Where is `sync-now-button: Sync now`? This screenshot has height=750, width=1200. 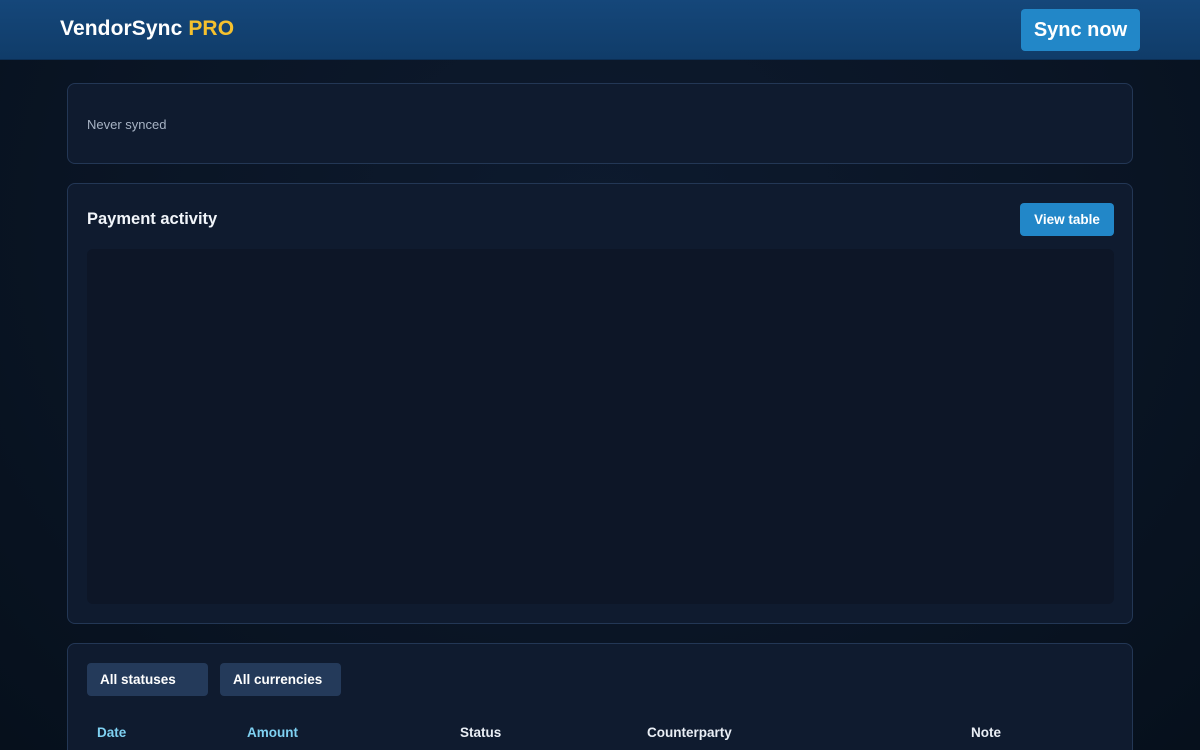
sync-now-button: Sync now is located at coordinates (1080, 30).